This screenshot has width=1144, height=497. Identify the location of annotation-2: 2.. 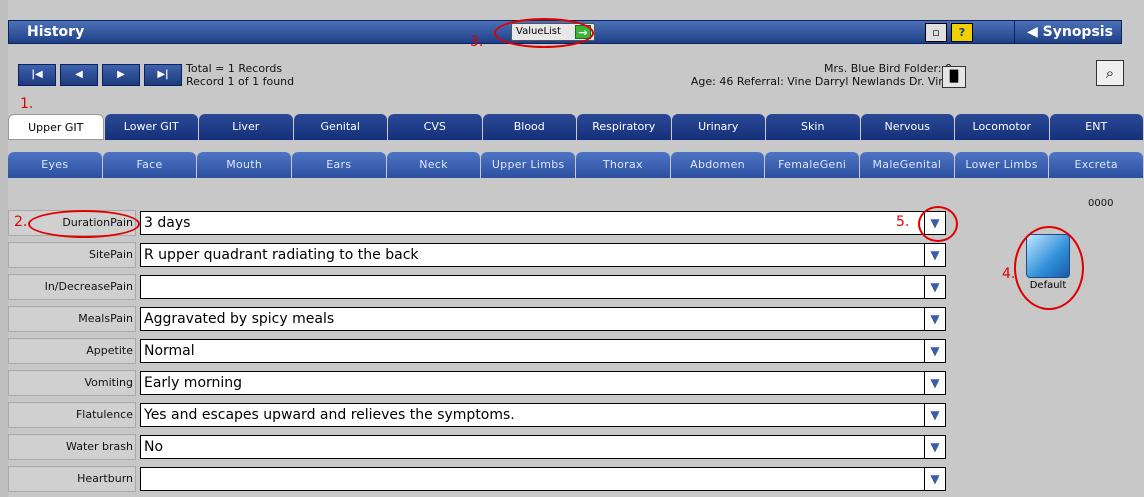
(21, 222).